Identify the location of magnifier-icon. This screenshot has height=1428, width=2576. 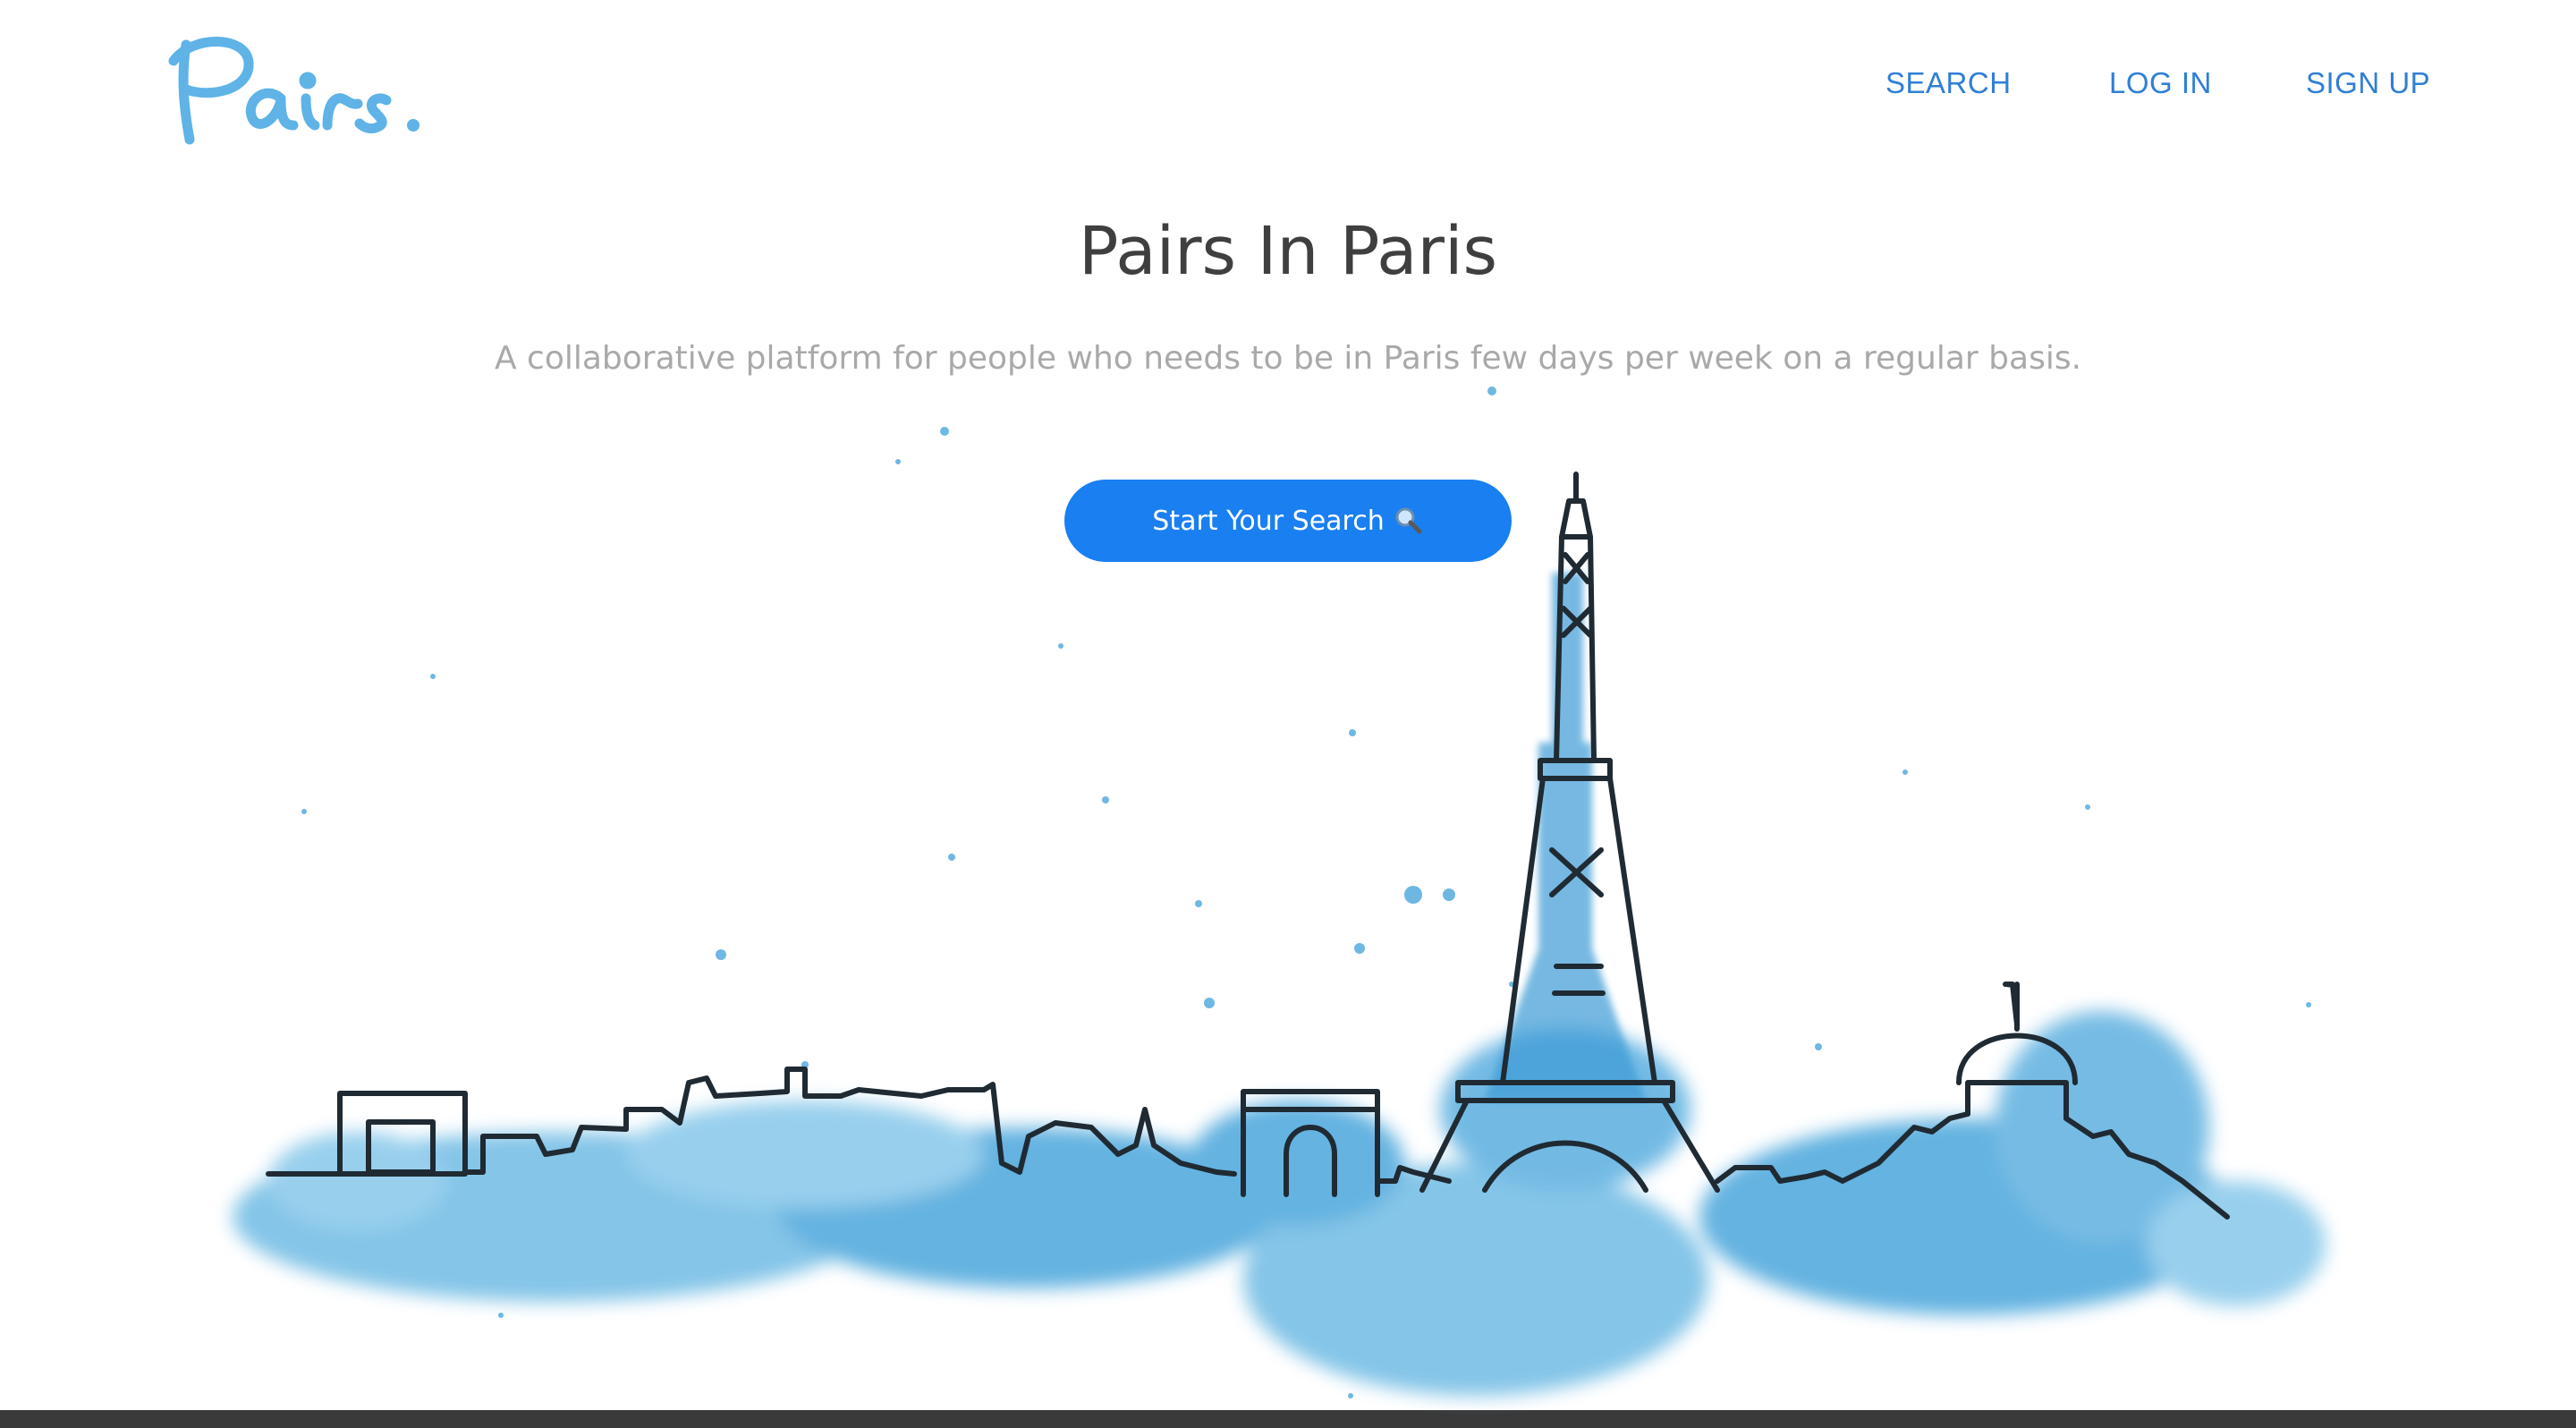
(1408, 520).